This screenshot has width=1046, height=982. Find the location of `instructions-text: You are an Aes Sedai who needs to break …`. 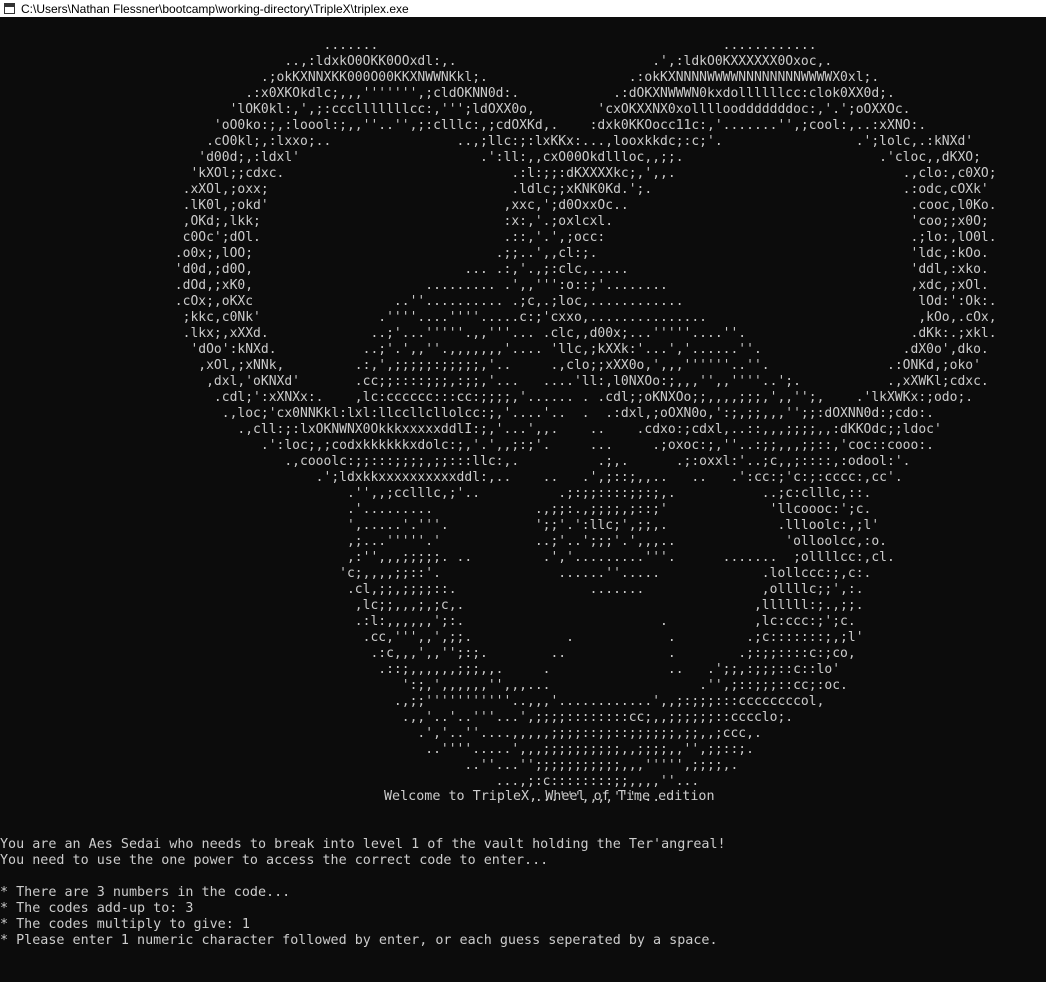

instructions-text: You are an Aes Sedai who needs to break … is located at coordinates (363, 892).